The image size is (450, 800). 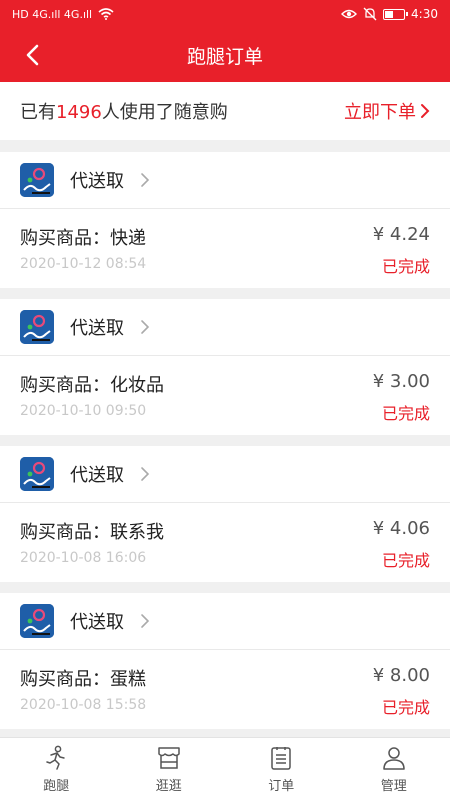 I want to click on shop-icon, so click(x=169, y=757).